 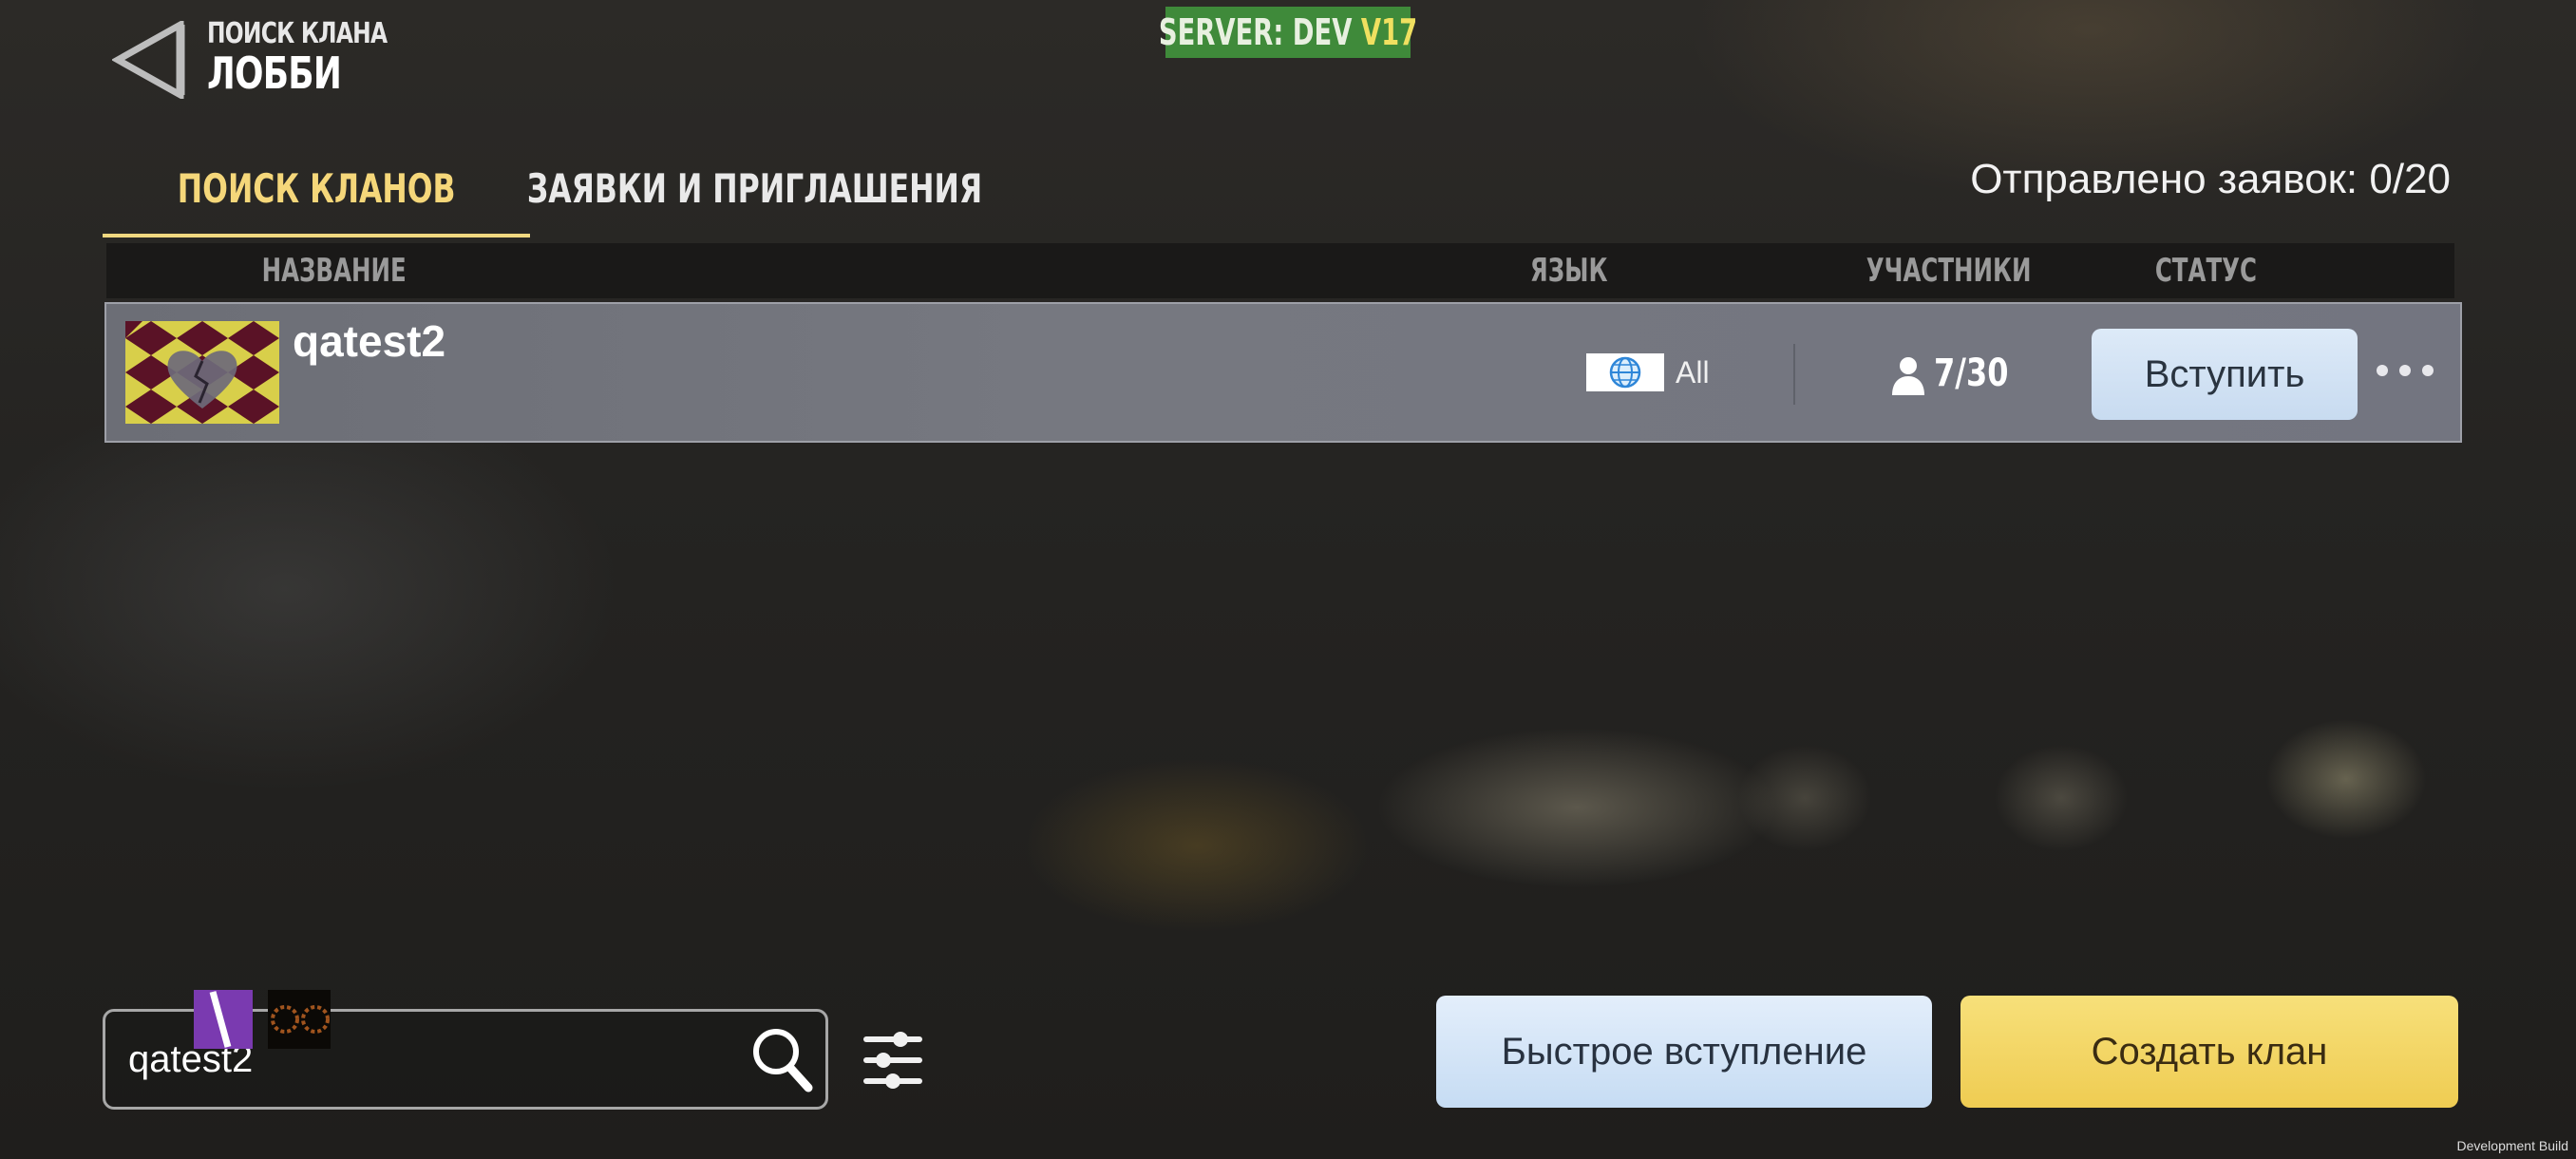 What do you see at coordinates (2512, 1145) in the screenshot?
I see `development-build-label: Development Build` at bounding box center [2512, 1145].